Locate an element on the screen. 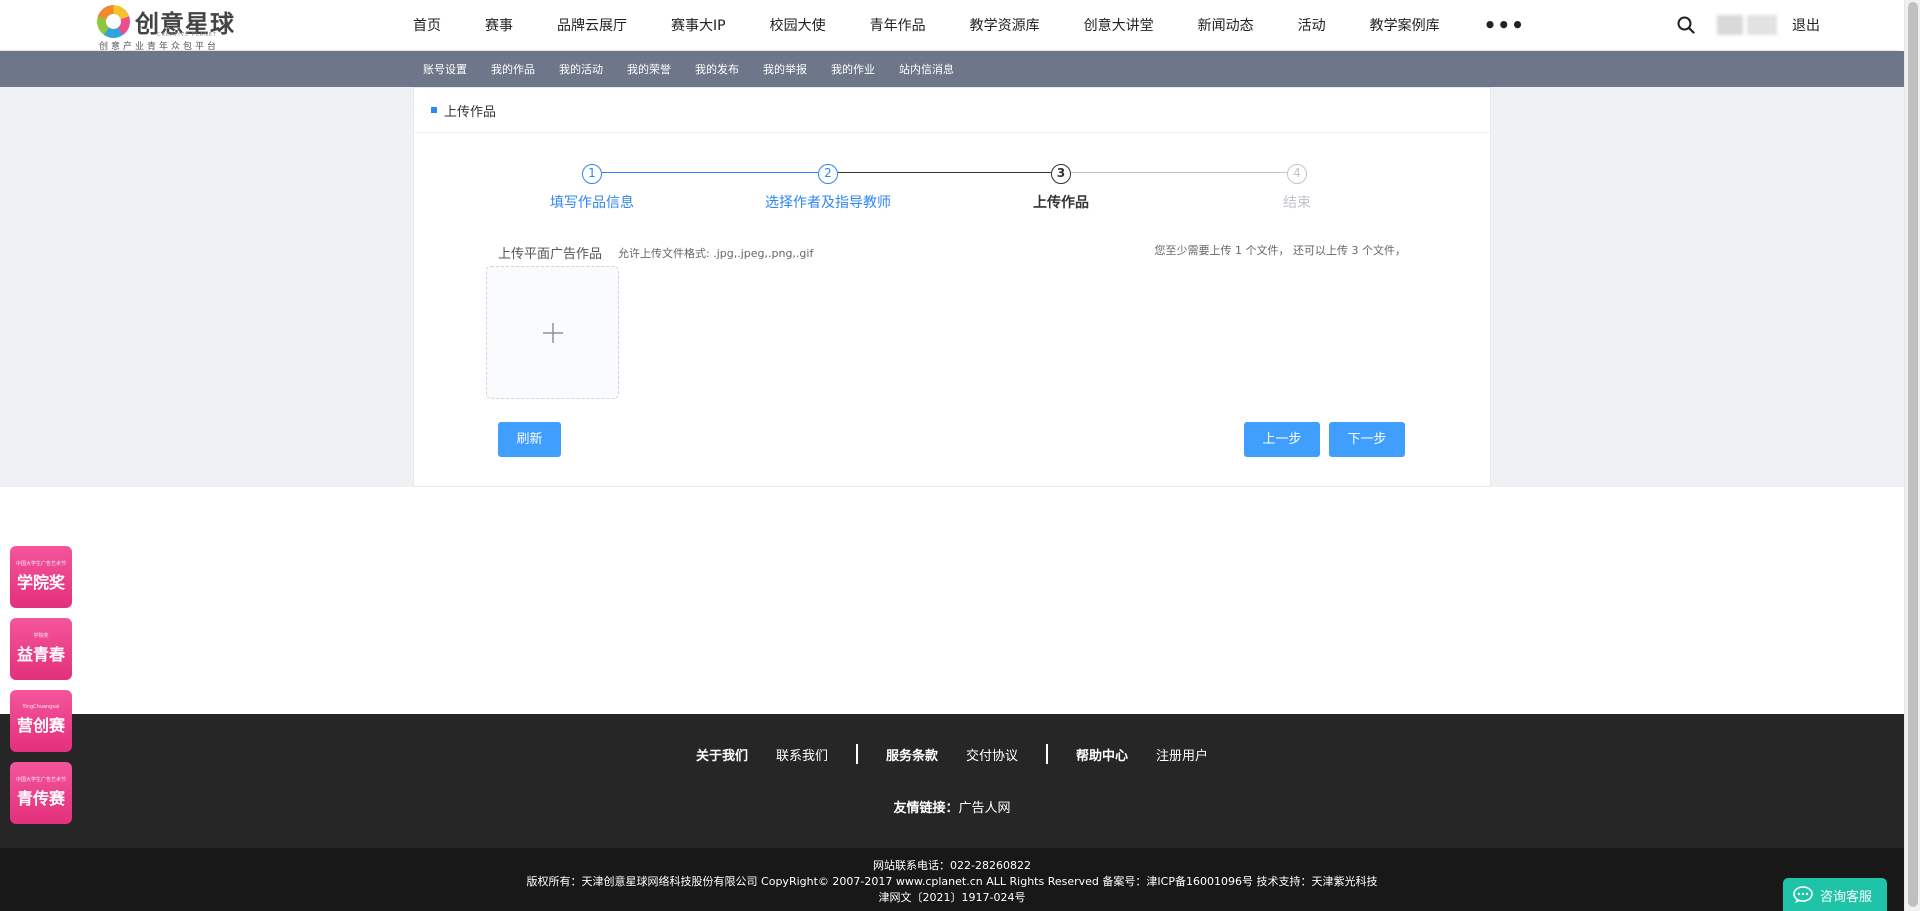 The image size is (1920, 911). side-badge-yiqingchun: 学院奖 益青春 is located at coordinates (41, 649).